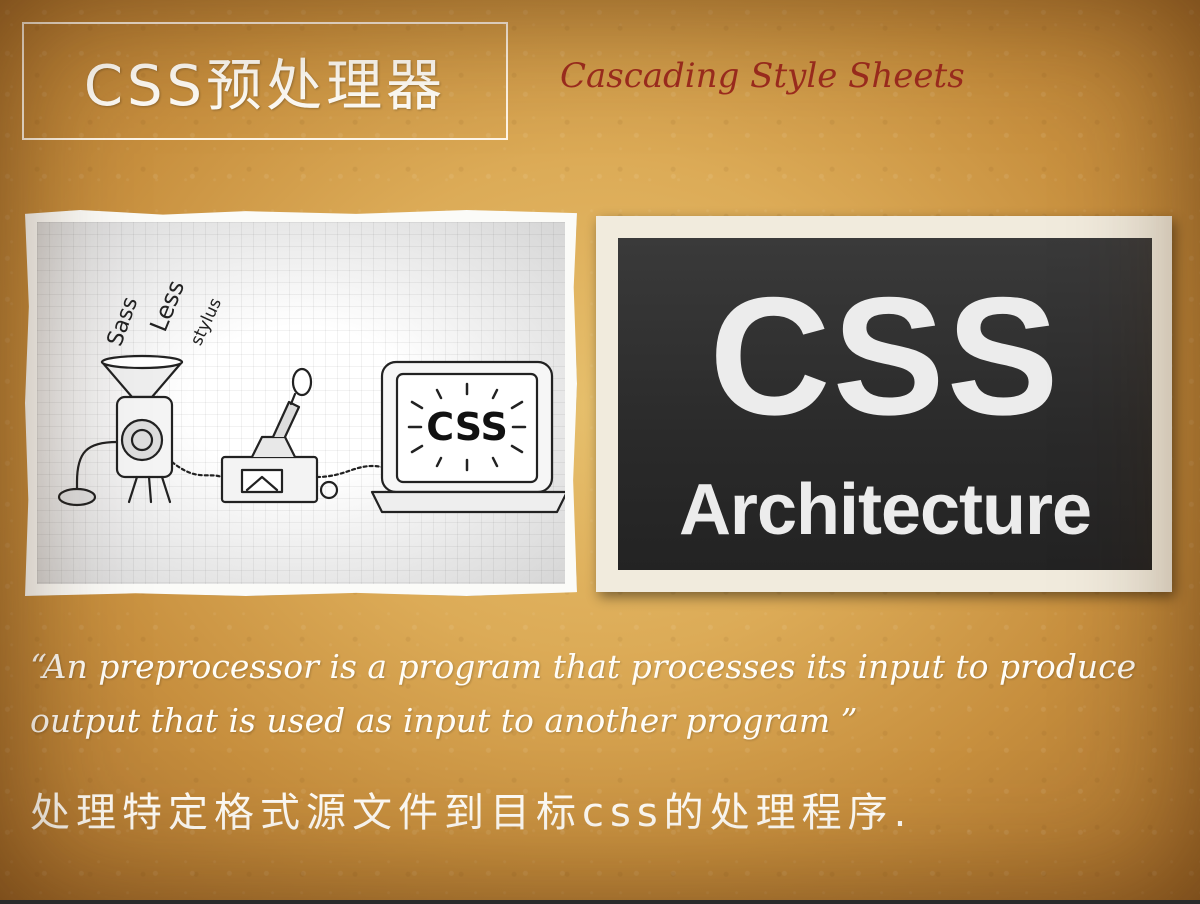  Describe the element at coordinates (168, 305) in the screenshot. I see `sketch-label-less: Less` at that location.